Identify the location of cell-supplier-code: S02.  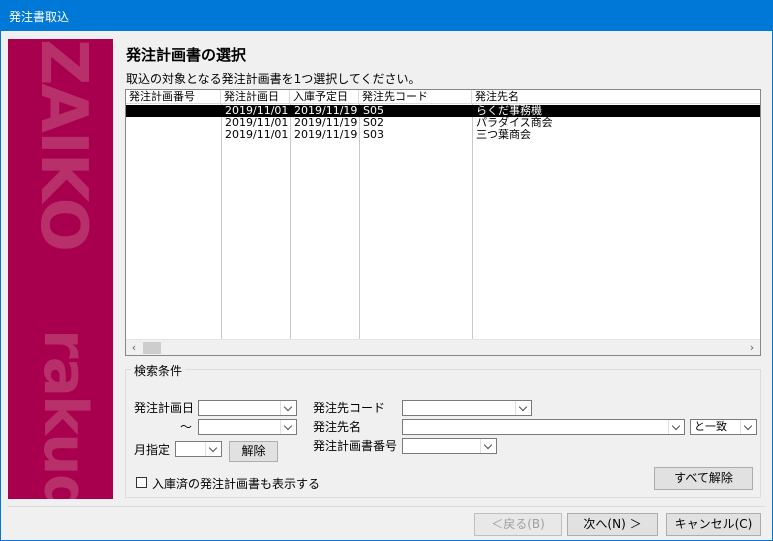
(373, 123).